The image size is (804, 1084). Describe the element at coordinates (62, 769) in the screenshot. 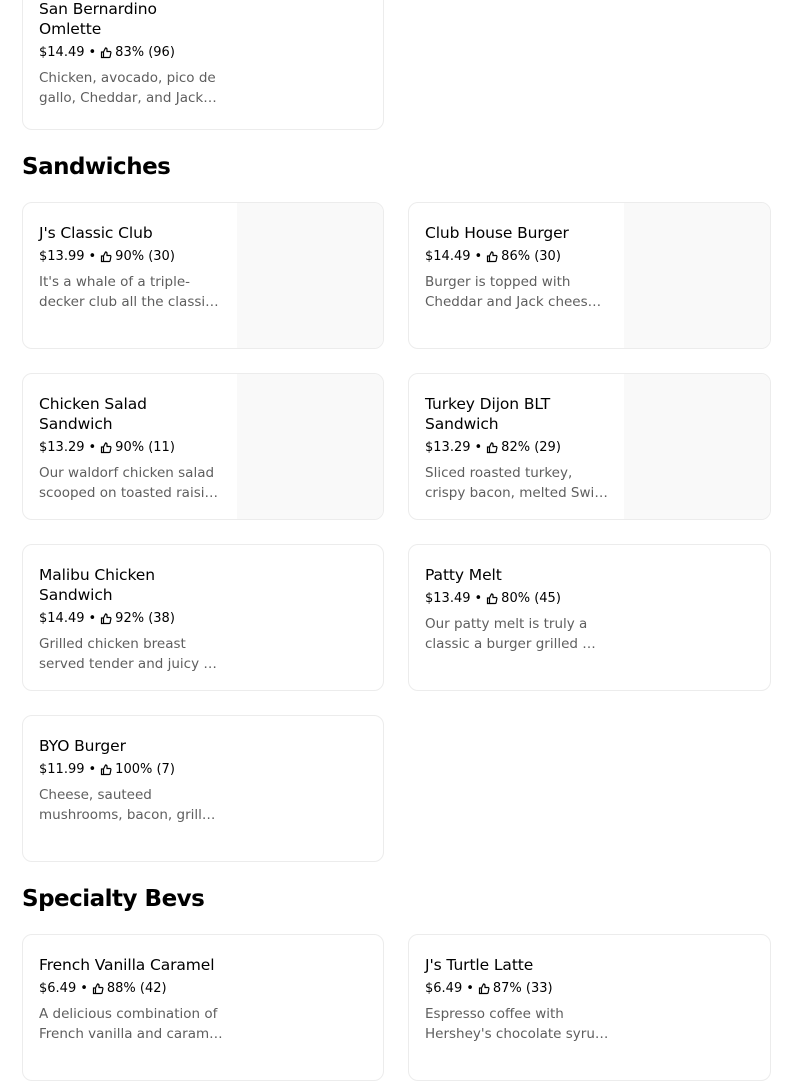

I see `item-price: $11.99` at that location.